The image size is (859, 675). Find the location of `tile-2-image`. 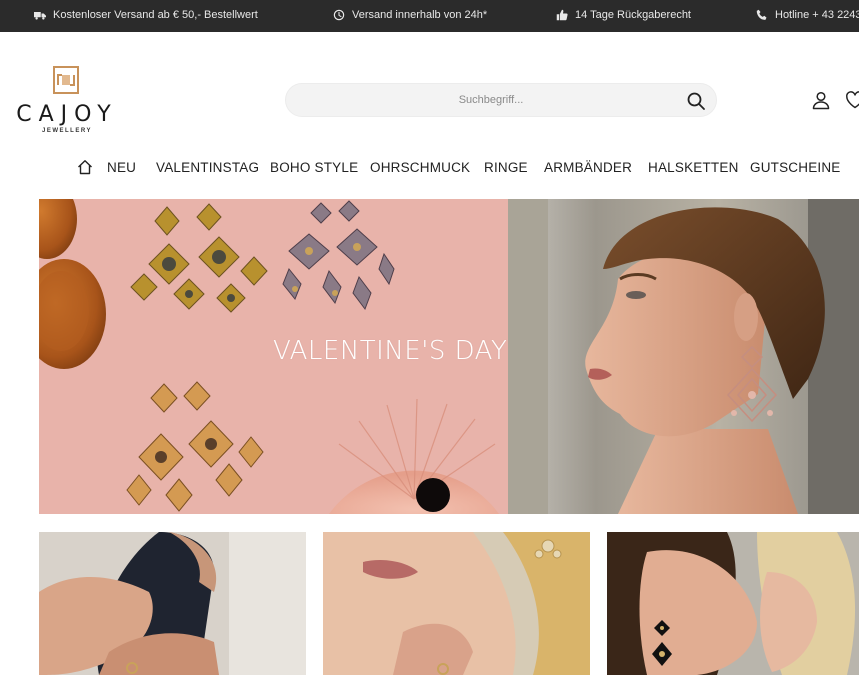

tile-2-image is located at coordinates (456, 603).